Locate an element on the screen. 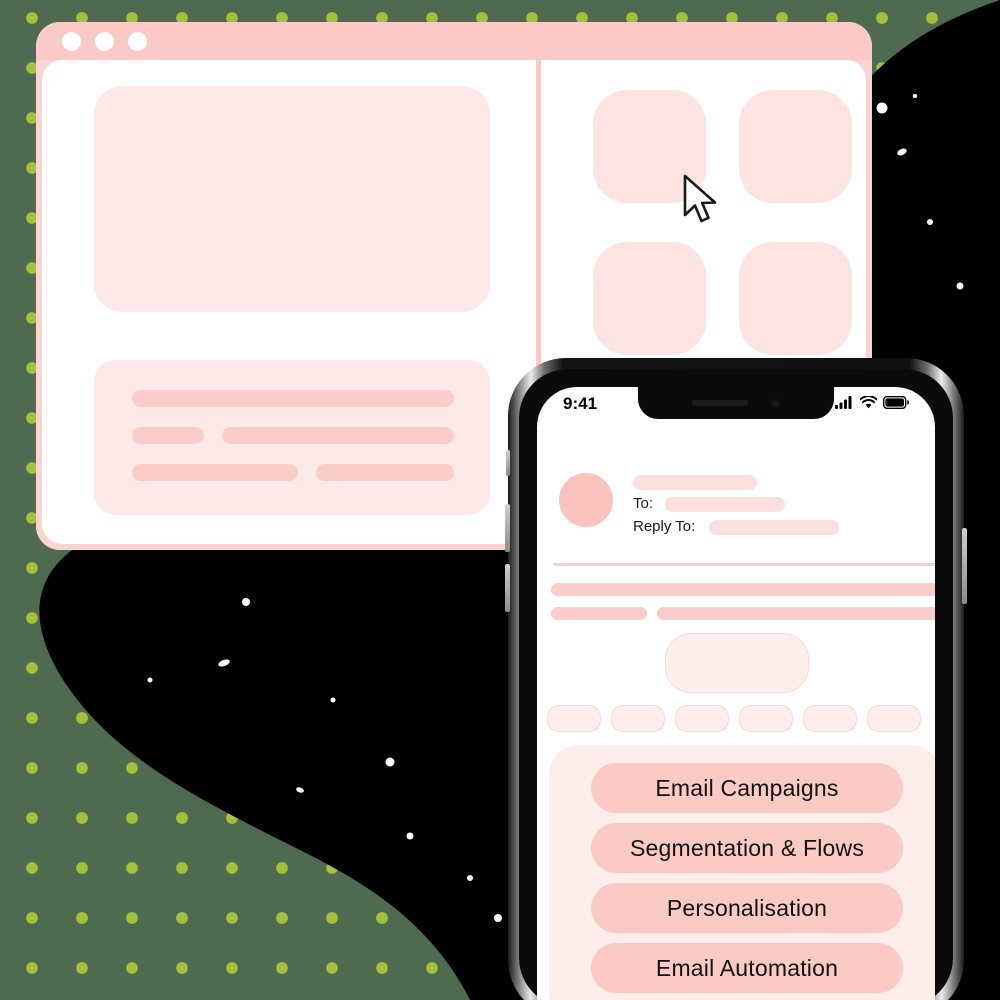 The height and width of the screenshot is (1000, 1000). close-dot-icon is located at coordinates (71, 41).